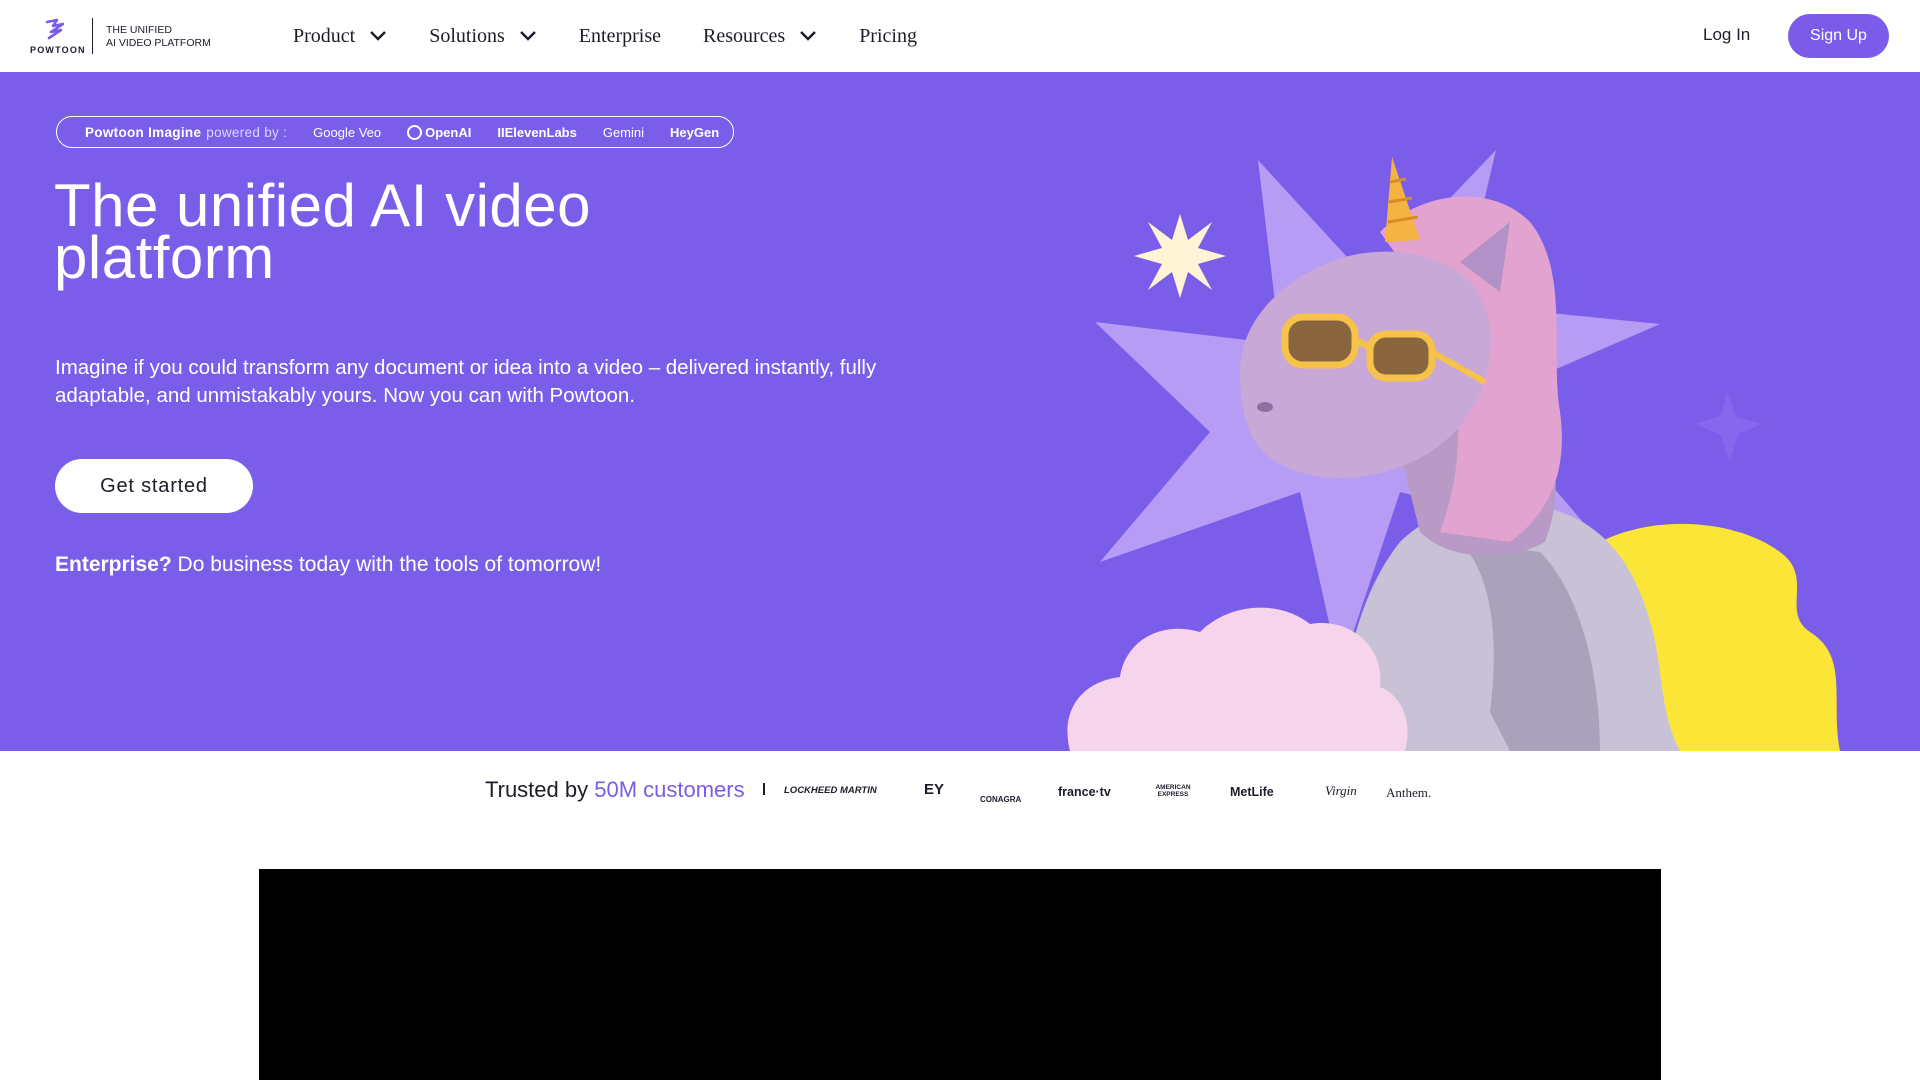  Describe the element at coordinates (537, 132) in the screenshot. I see `partner-elevenlabs: IIElevenLabs` at that location.